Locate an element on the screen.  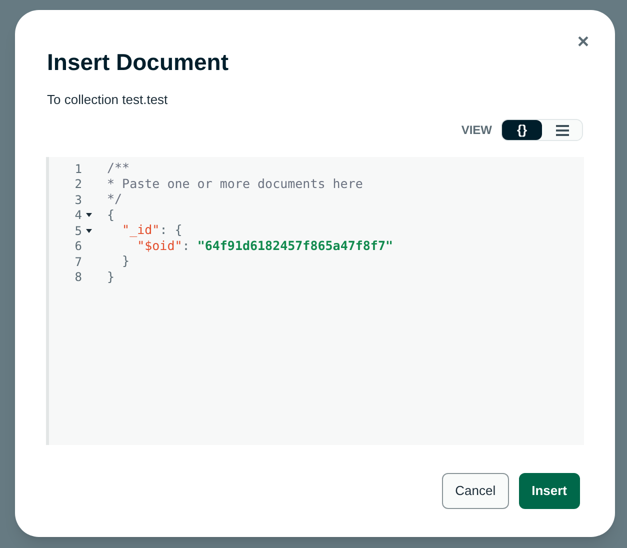
code-line: "$oid": "64f91d6182457f865a47f8f7" is located at coordinates (264, 246).